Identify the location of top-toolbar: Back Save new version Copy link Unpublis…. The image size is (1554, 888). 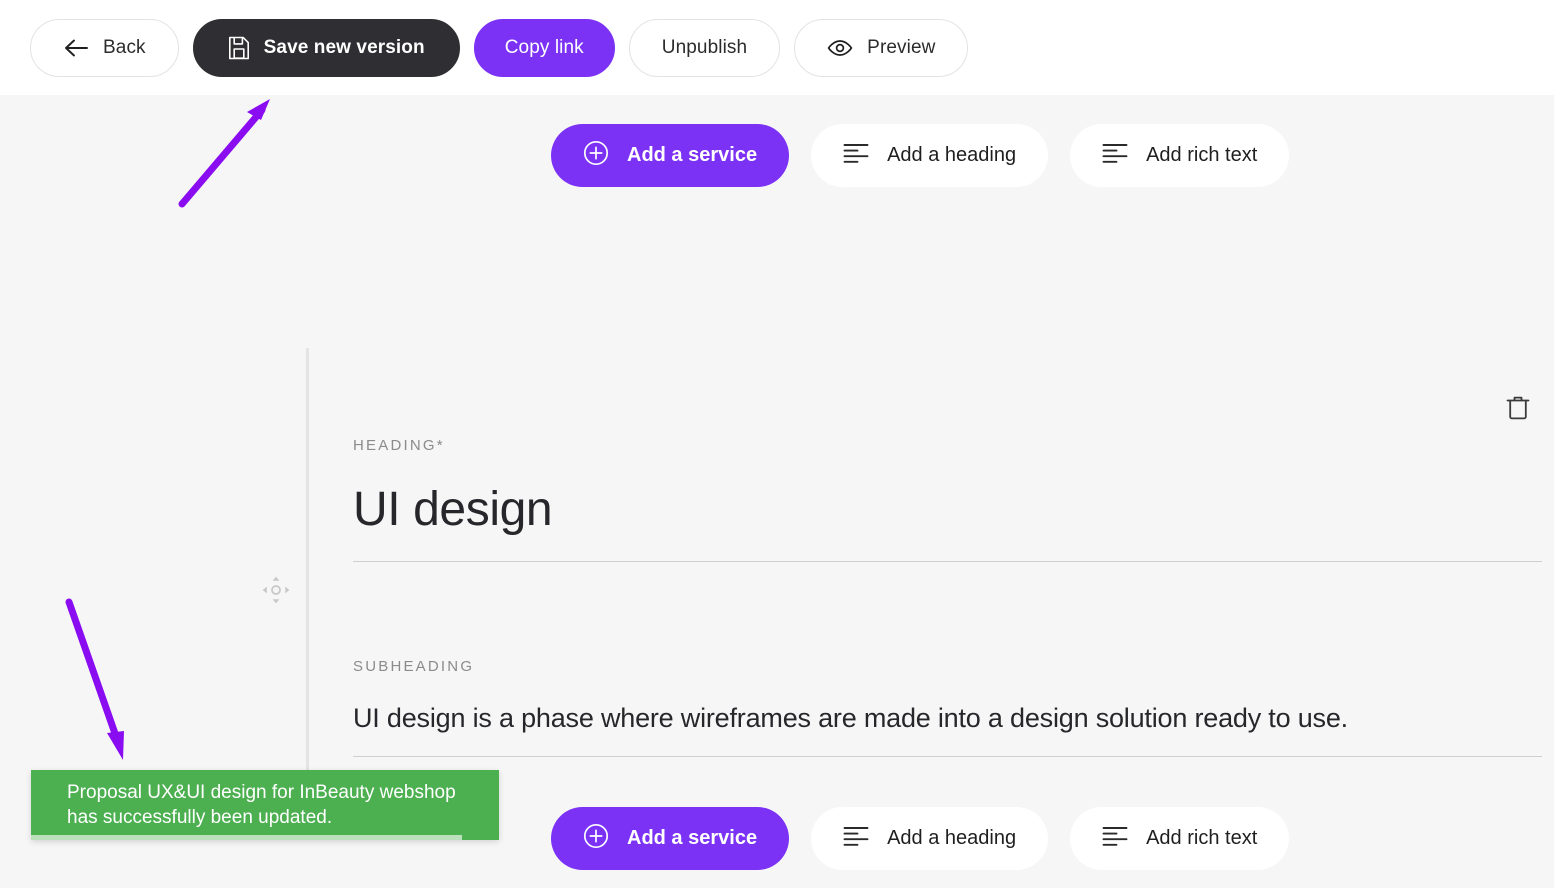
(777, 47).